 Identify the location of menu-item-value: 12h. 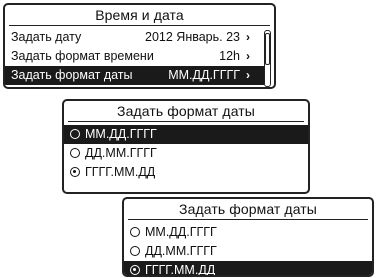
(229, 56).